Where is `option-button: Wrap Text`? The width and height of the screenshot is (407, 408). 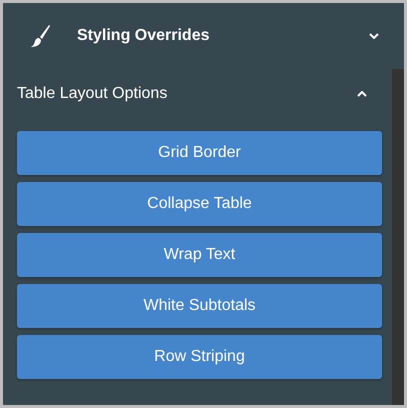
option-button: Wrap Text is located at coordinates (199, 255).